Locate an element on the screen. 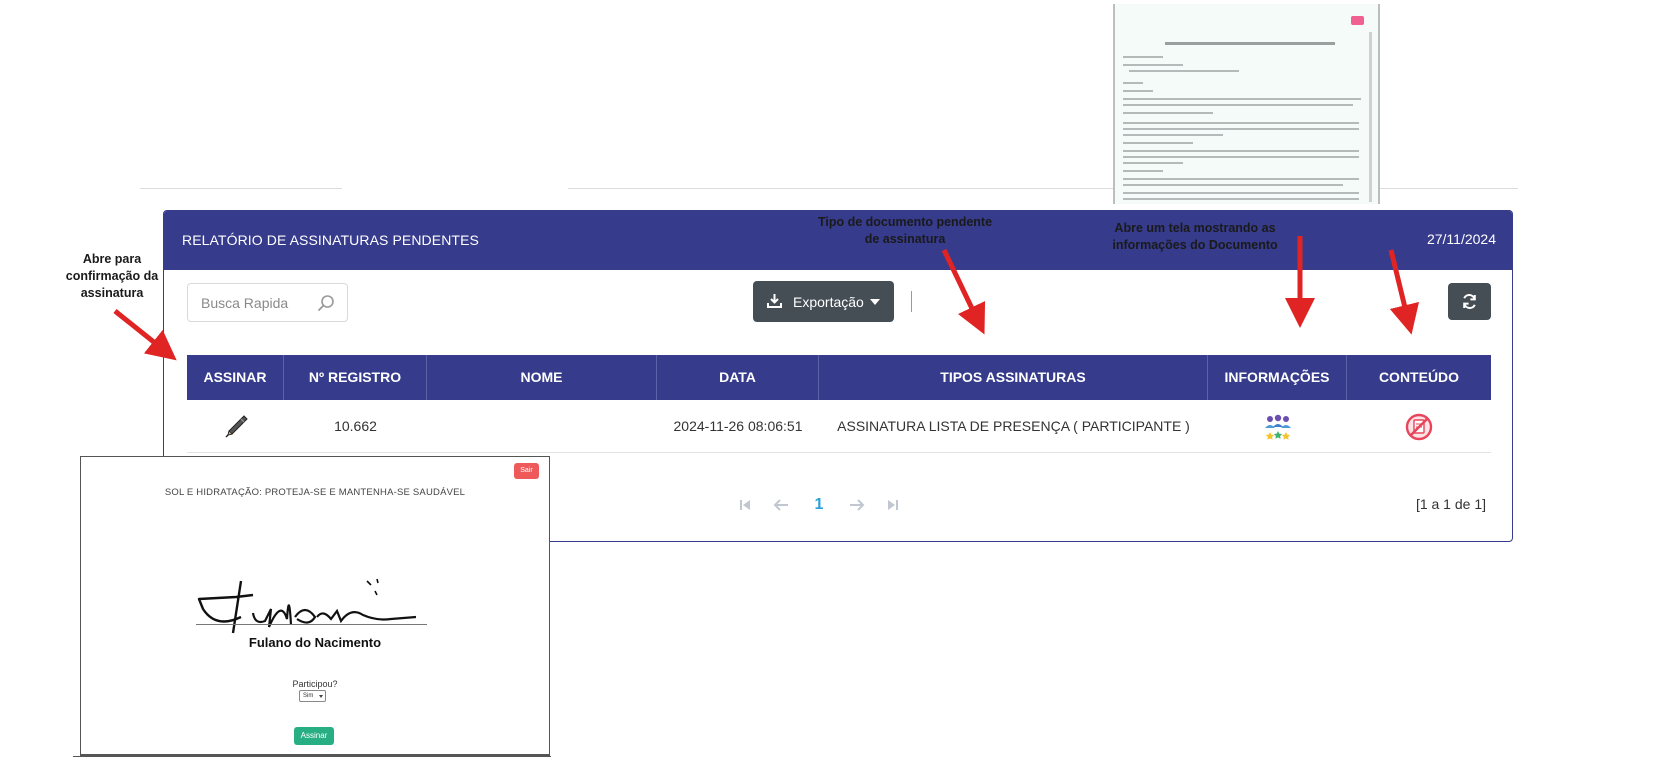  first-page-button is located at coordinates (745, 505).